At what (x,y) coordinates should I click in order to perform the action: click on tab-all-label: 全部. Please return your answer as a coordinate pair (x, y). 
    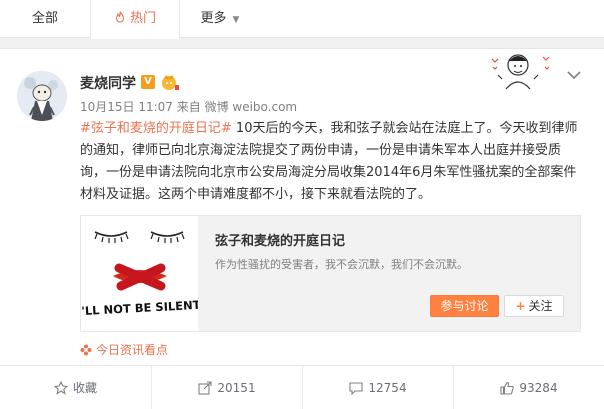
    Looking at the image, I should click on (44, 18).